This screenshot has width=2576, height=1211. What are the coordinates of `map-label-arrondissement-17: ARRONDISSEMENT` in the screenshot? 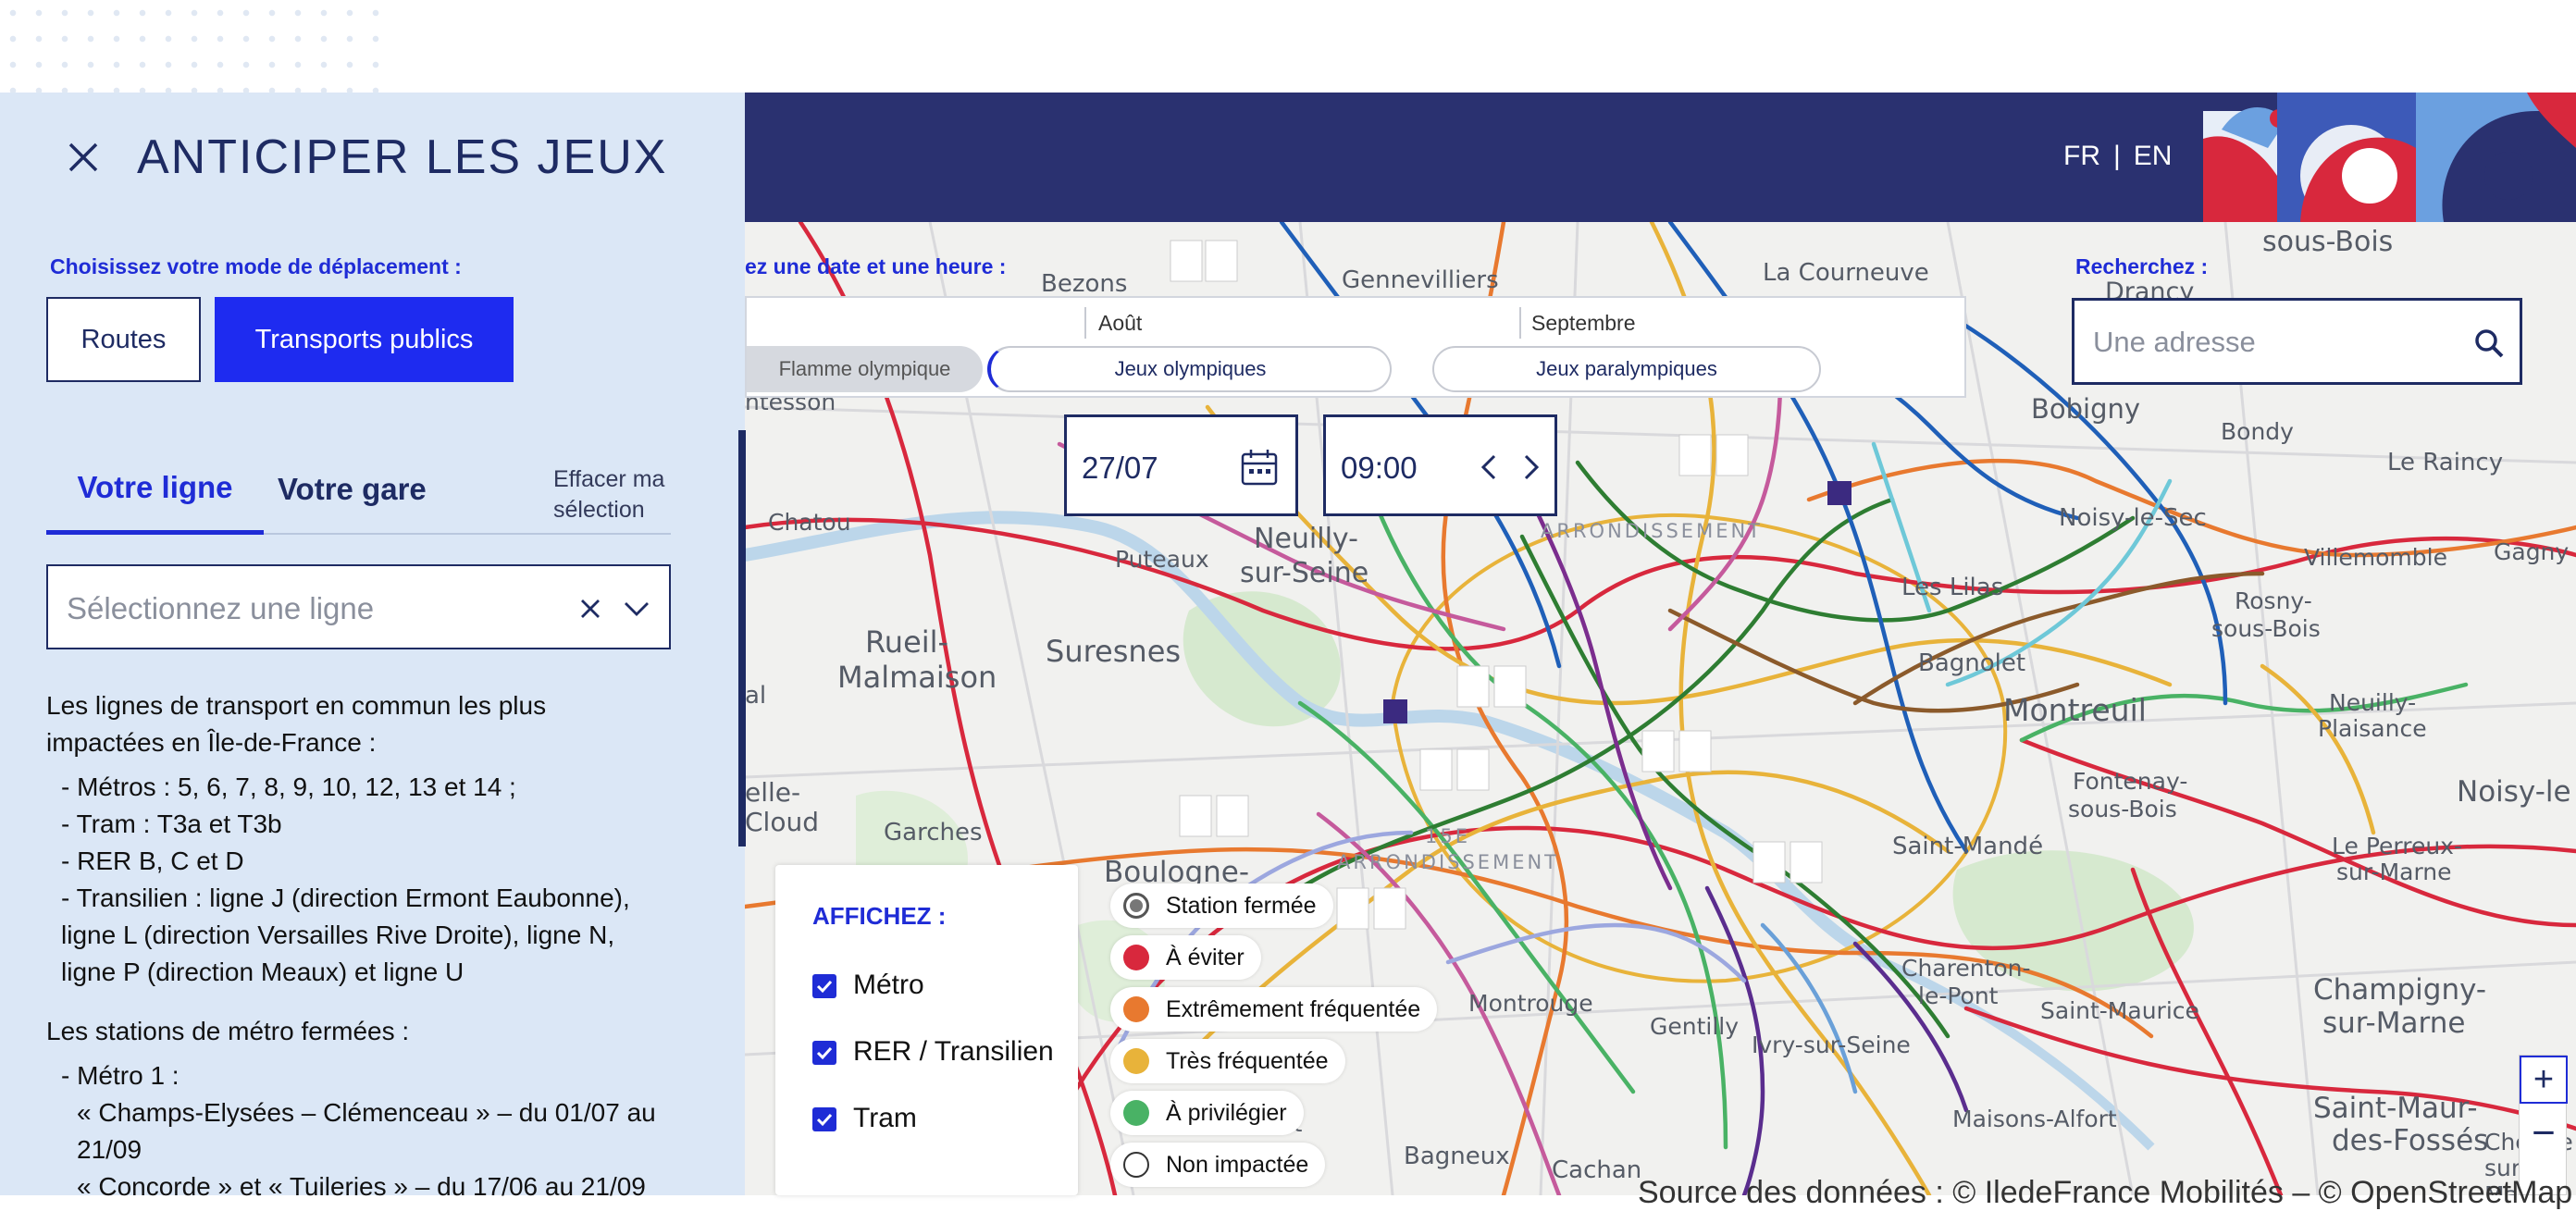 It's located at (1652, 531).